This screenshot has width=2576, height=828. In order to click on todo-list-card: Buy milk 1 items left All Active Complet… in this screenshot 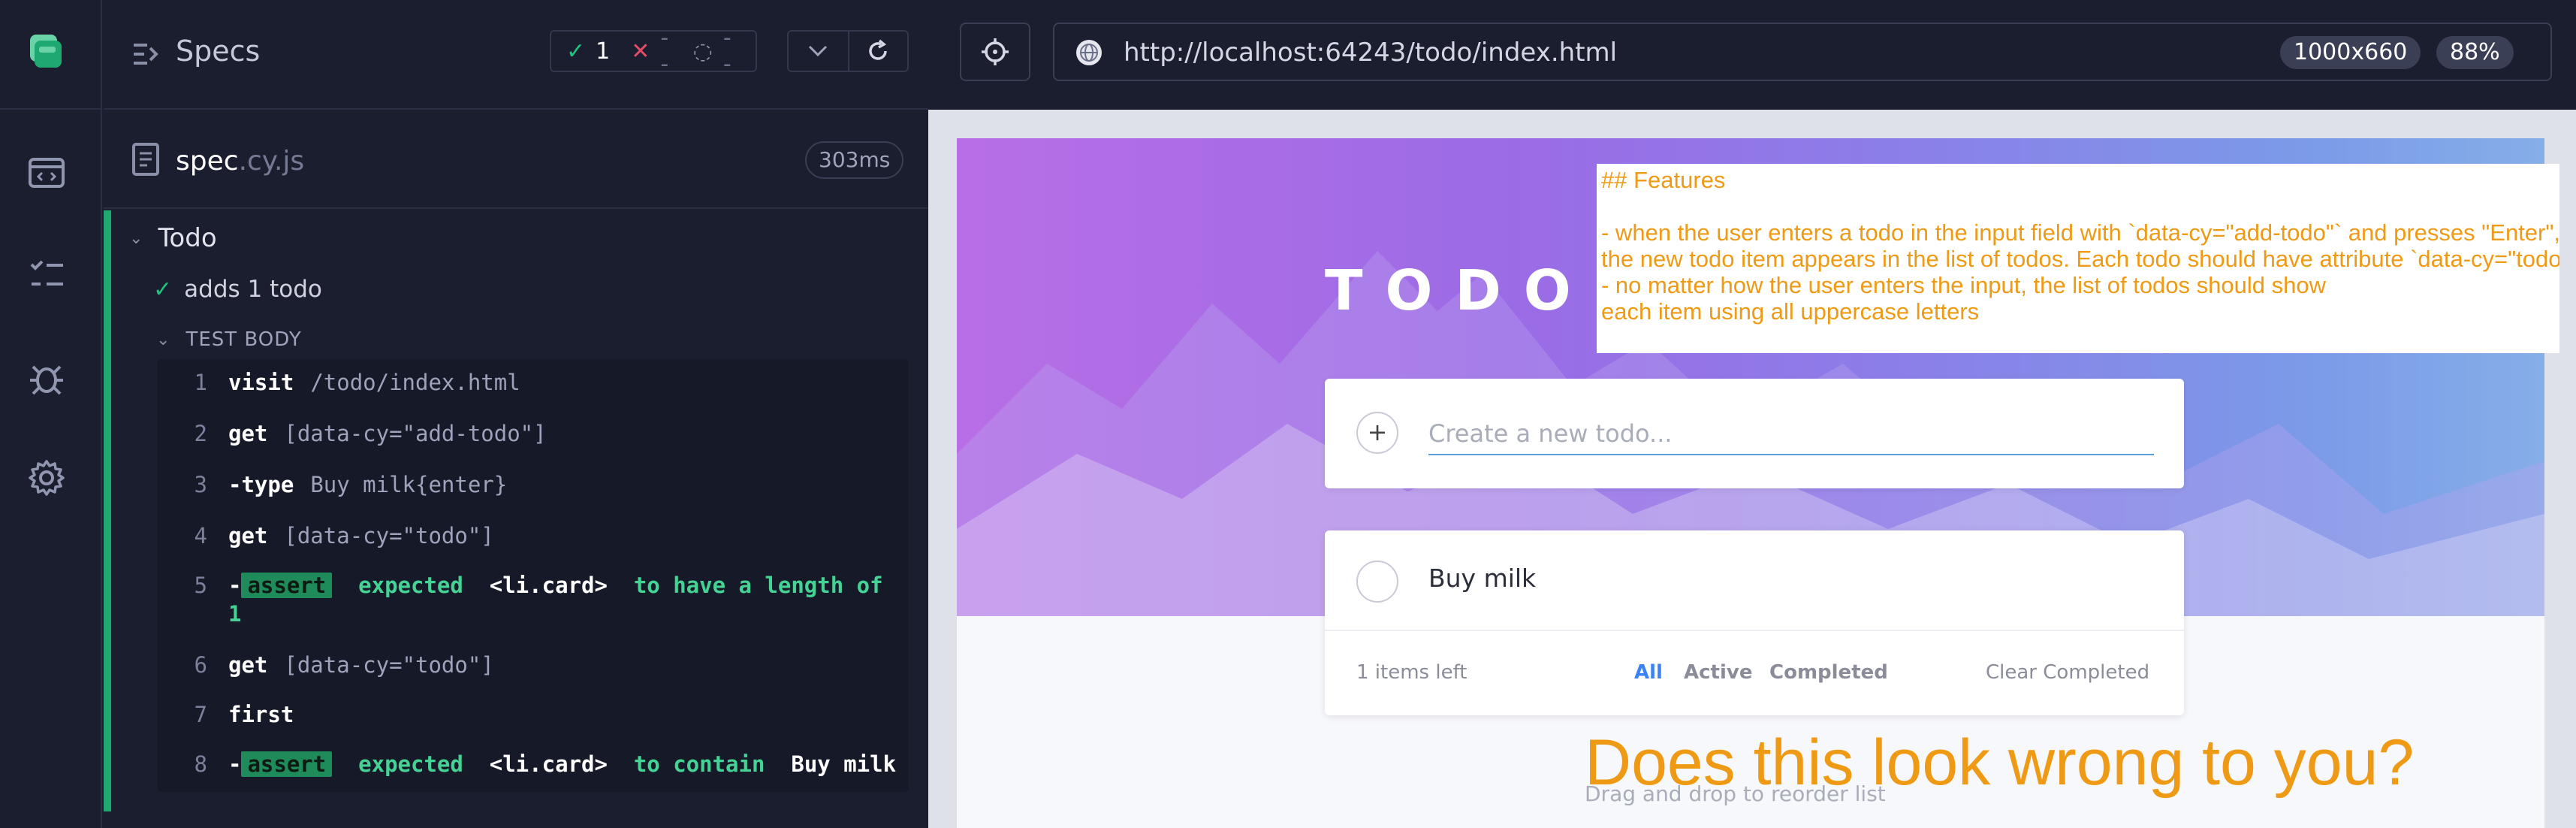, I will do `click(1755, 622)`.